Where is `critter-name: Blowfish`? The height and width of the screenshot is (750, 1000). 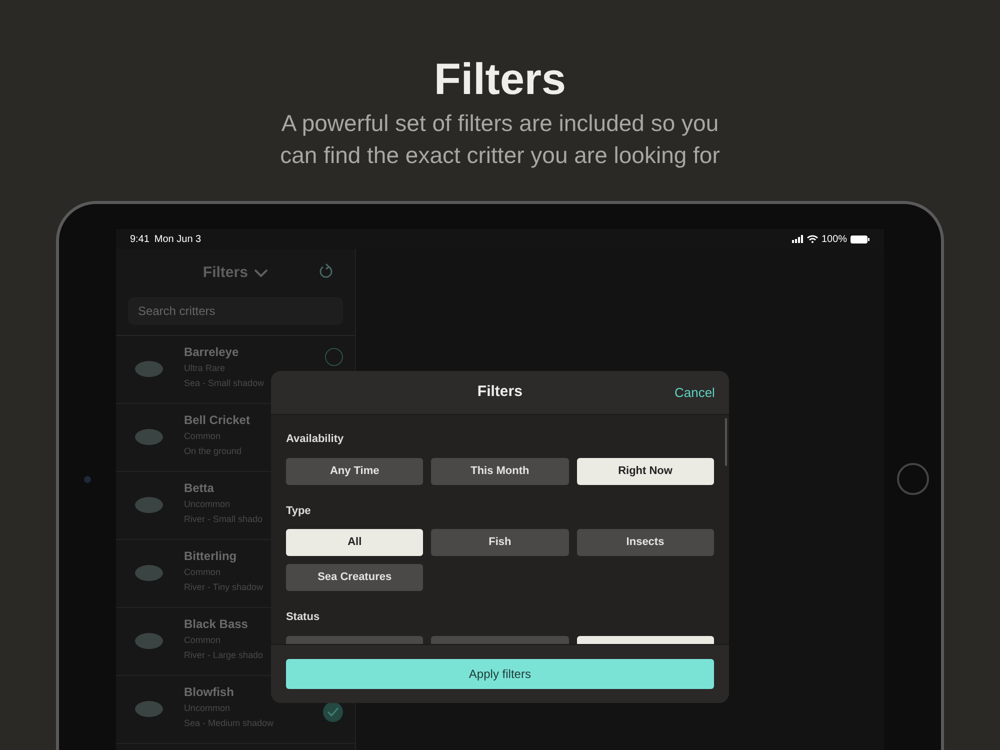
critter-name: Blowfish is located at coordinates (209, 692).